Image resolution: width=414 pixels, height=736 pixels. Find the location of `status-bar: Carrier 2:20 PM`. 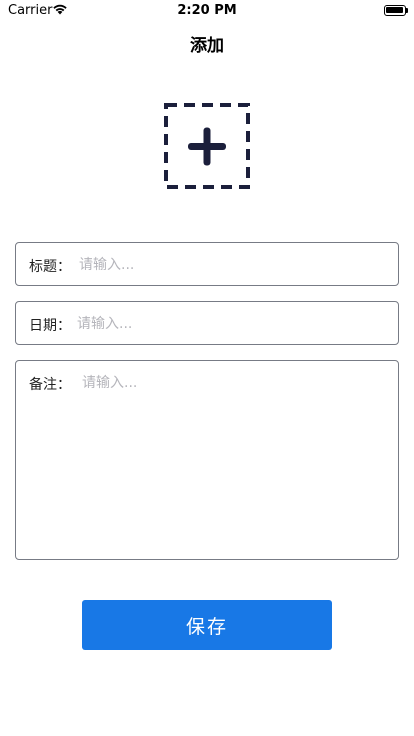

status-bar: Carrier 2:20 PM is located at coordinates (207, 11).